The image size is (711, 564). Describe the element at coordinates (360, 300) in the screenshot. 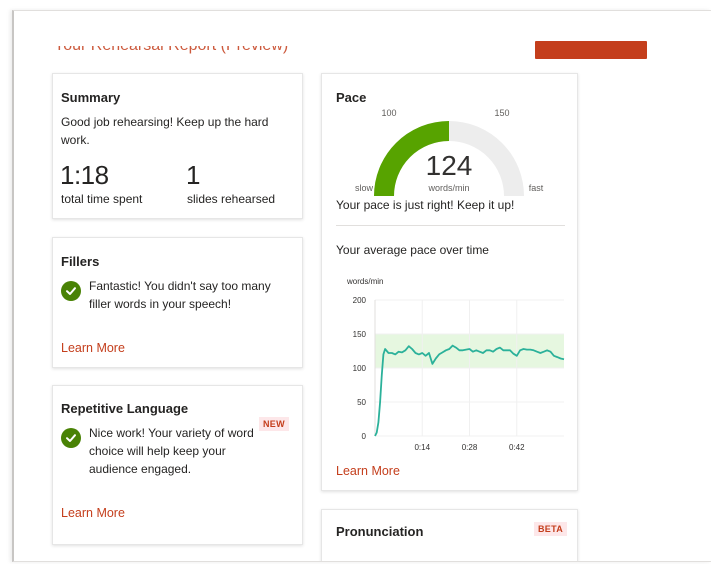

I see `y-tick-label: 200` at that location.